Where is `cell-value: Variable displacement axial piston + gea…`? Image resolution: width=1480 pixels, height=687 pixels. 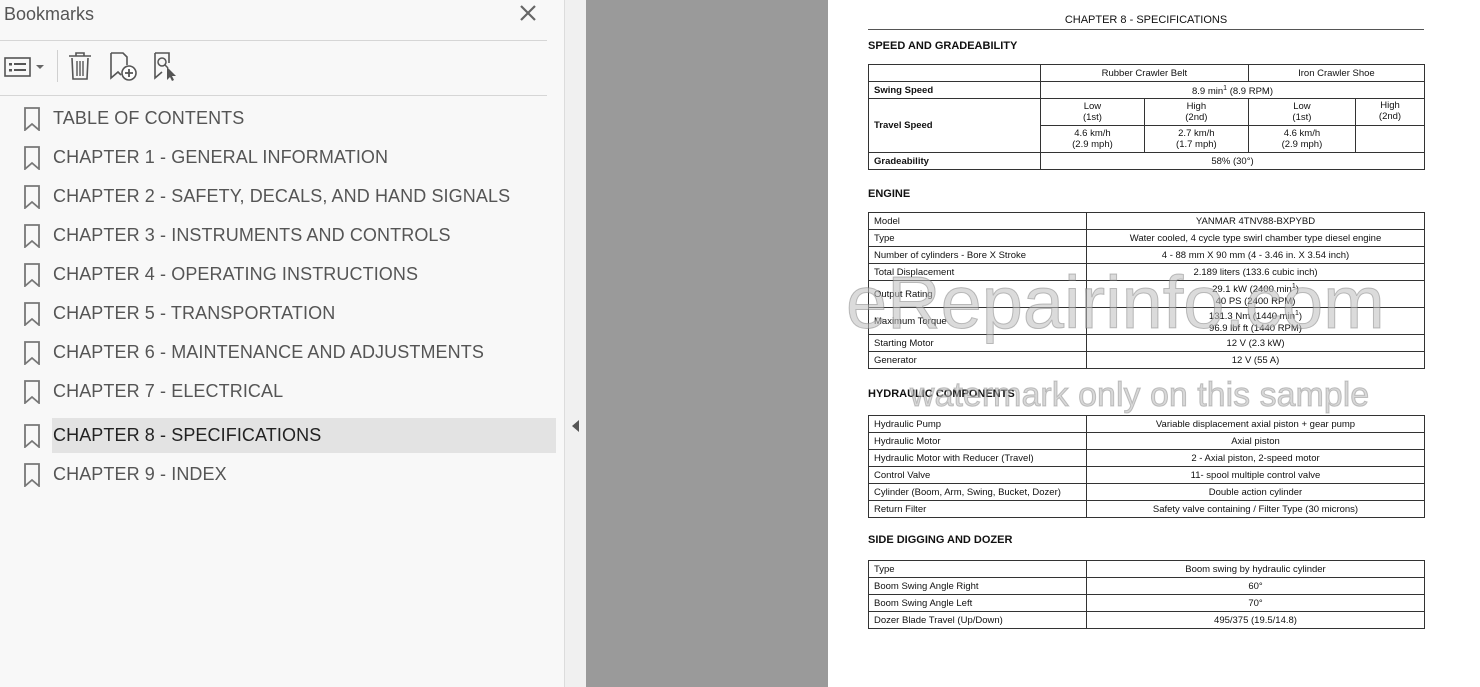 cell-value: Variable displacement axial piston + gea… is located at coordinates (1255, 424).